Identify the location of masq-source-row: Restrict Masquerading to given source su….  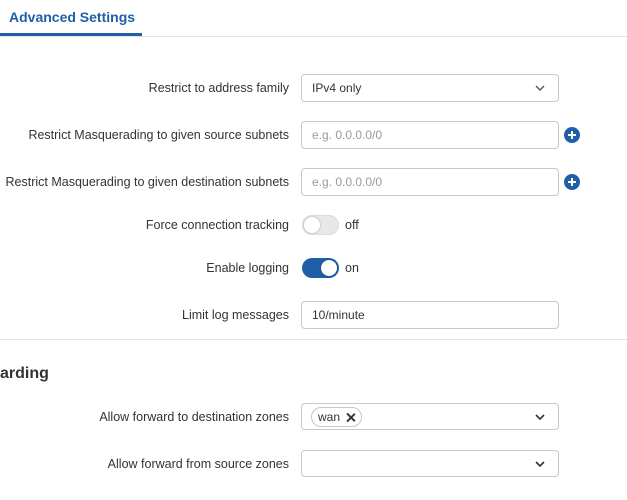
(313, 135).